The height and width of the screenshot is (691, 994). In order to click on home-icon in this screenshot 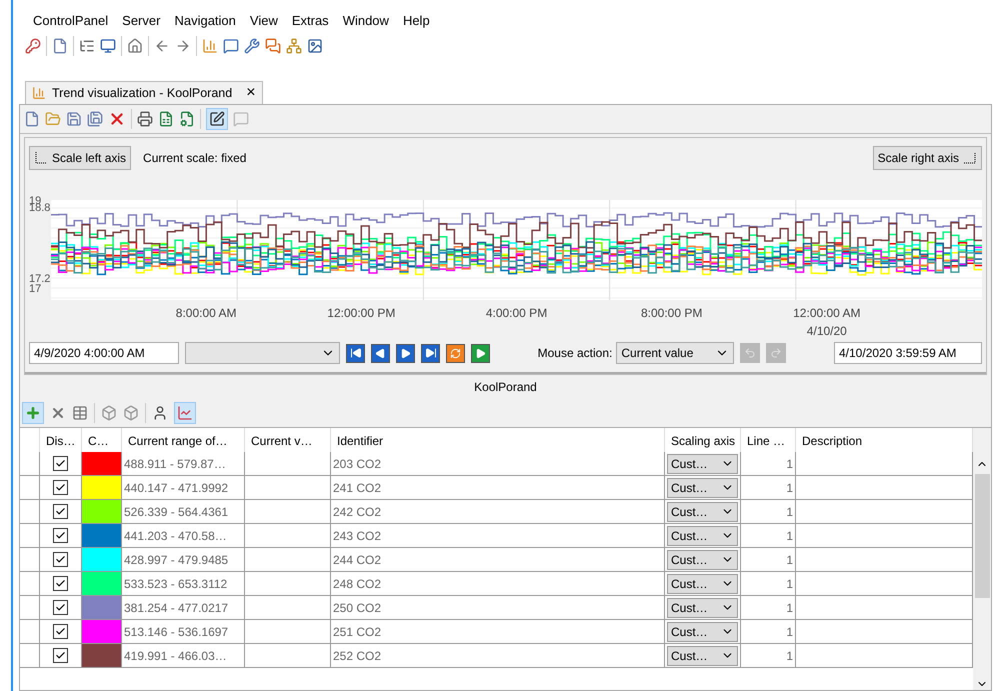, I will do `click(135, 46)`.